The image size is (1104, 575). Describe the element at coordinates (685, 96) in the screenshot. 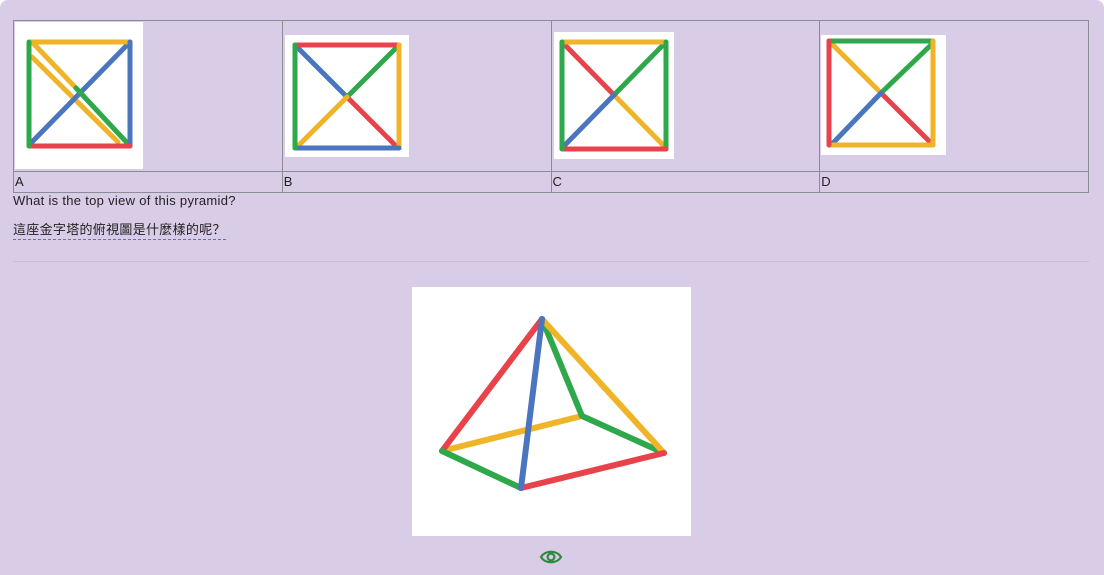

I see `option-c-cell` at that location.